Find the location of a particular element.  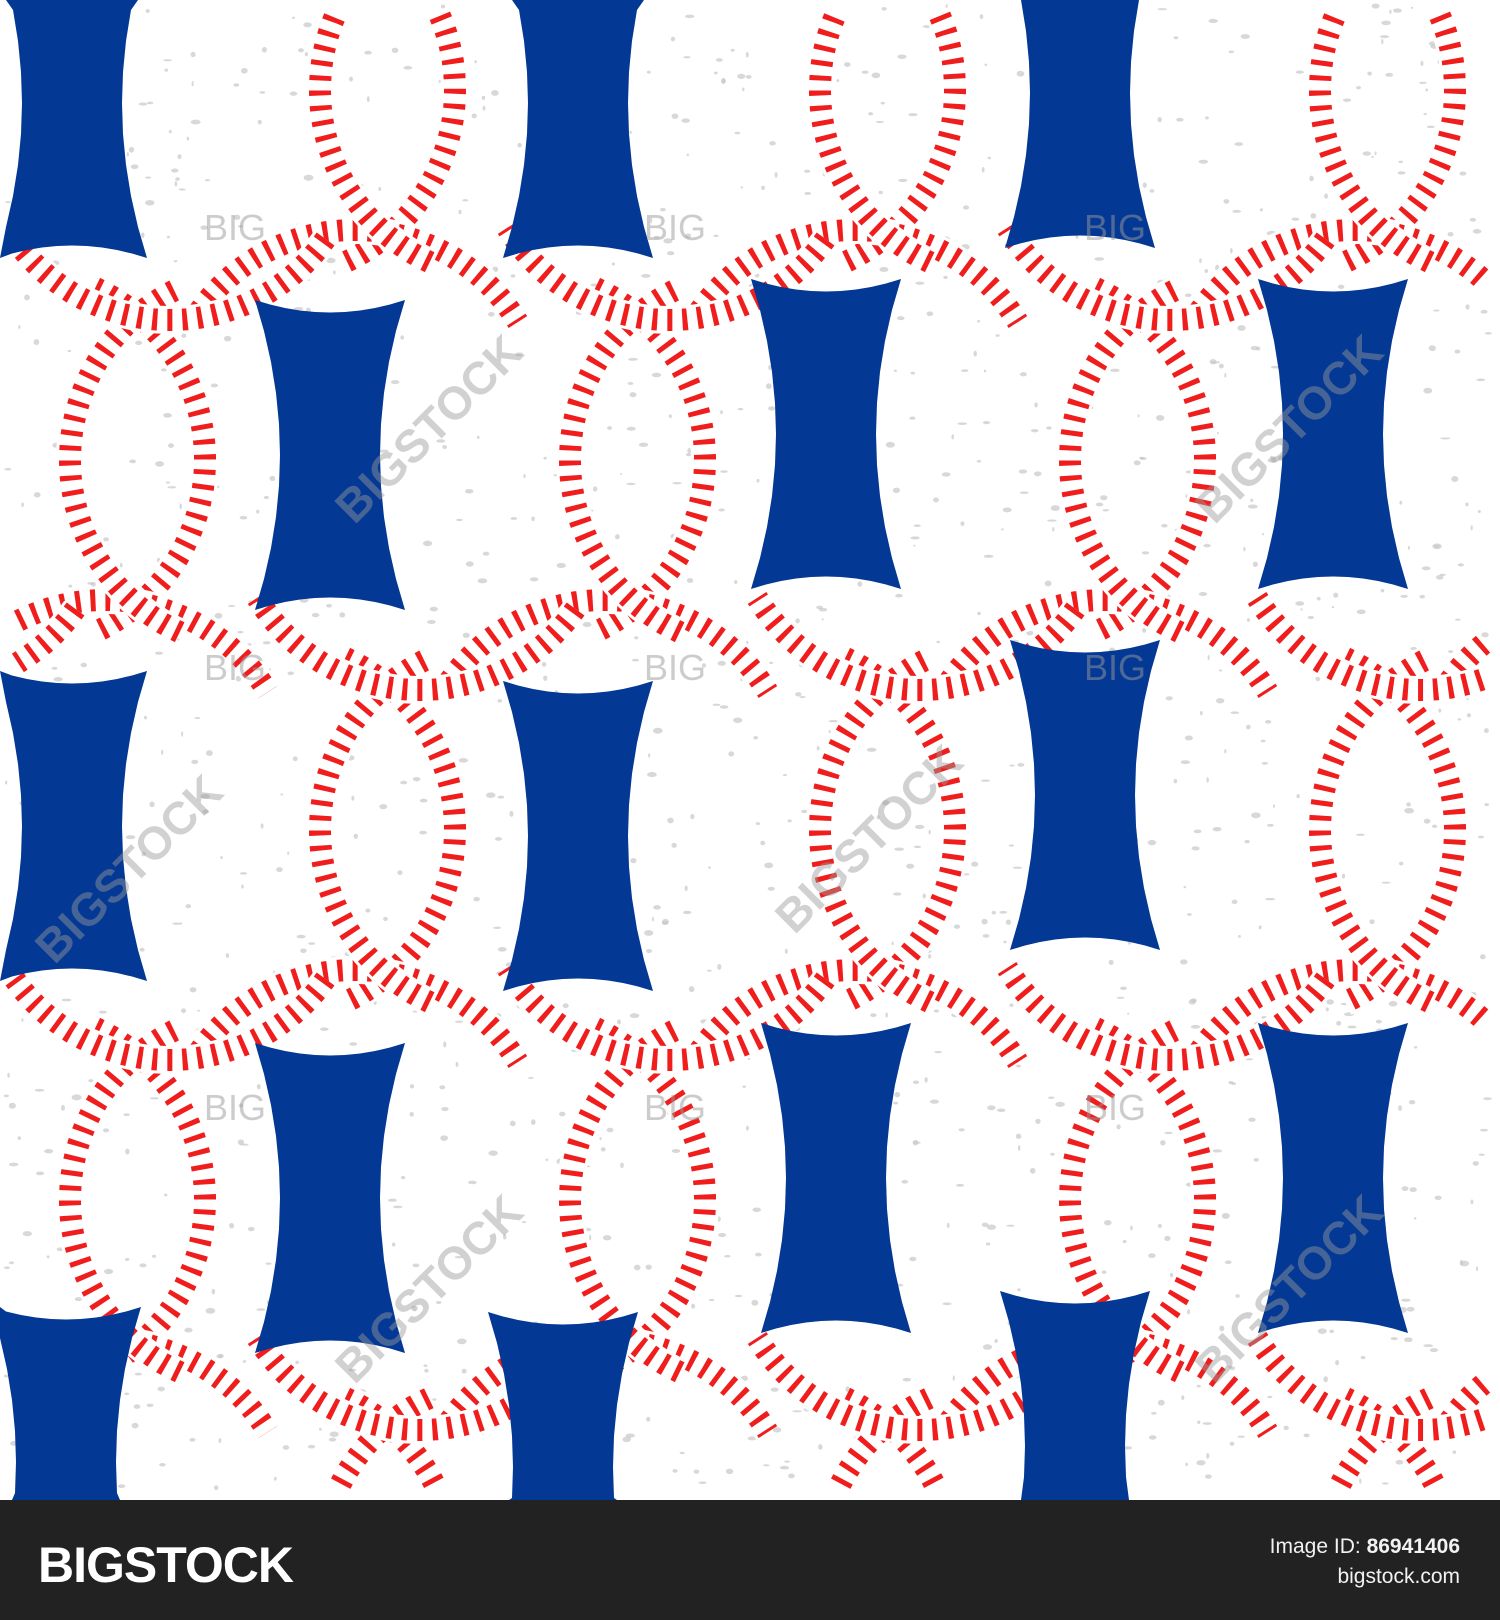

watermark-big: BIG is located at coordinates (675, 1107).